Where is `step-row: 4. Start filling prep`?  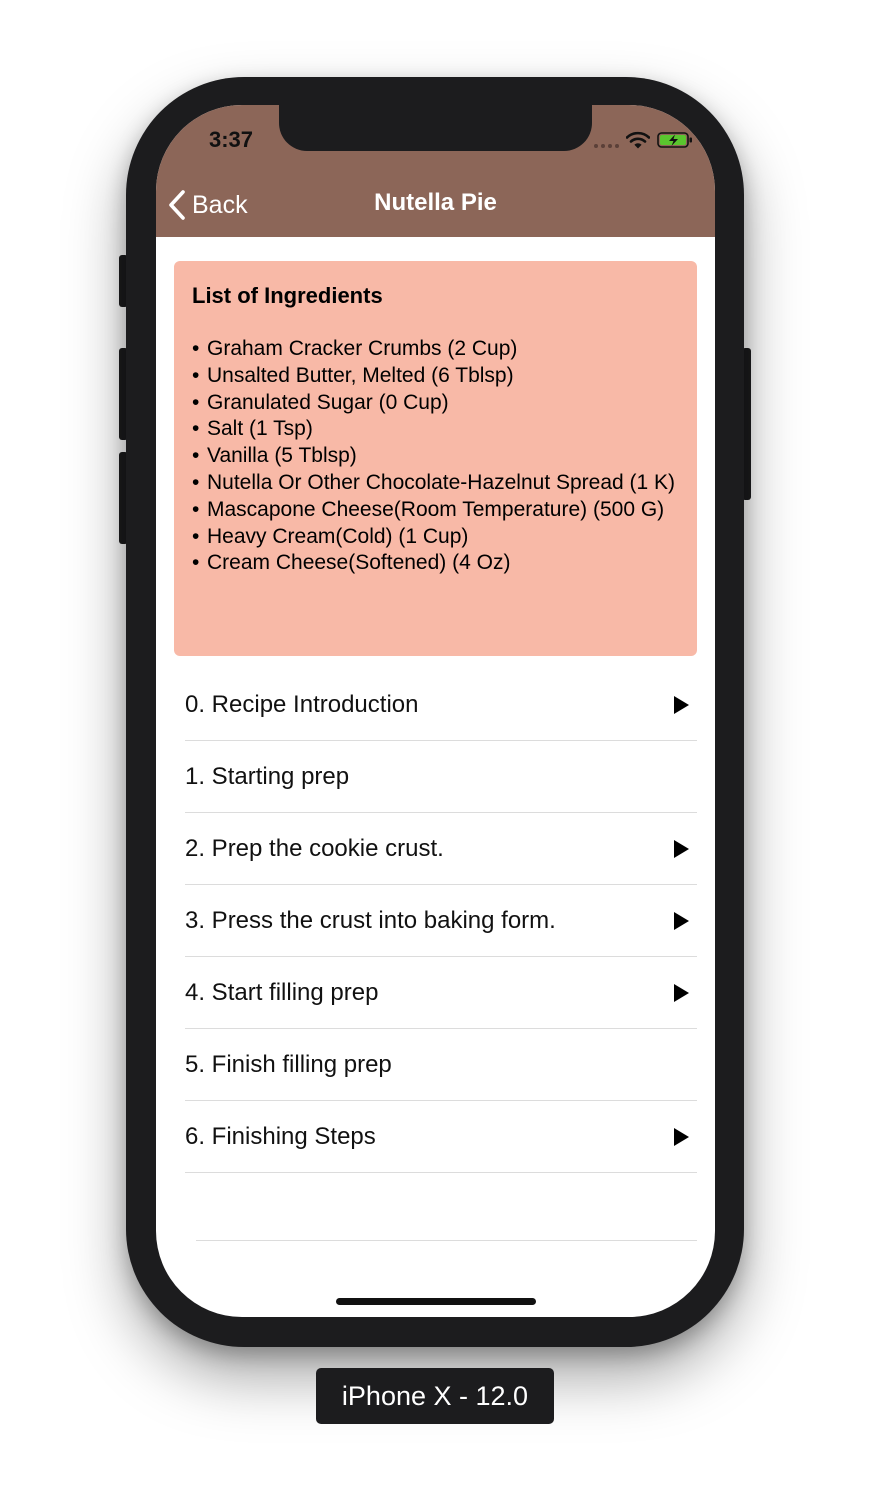
step-row: 4. Start filling prep is located at coordinates (441, 993).